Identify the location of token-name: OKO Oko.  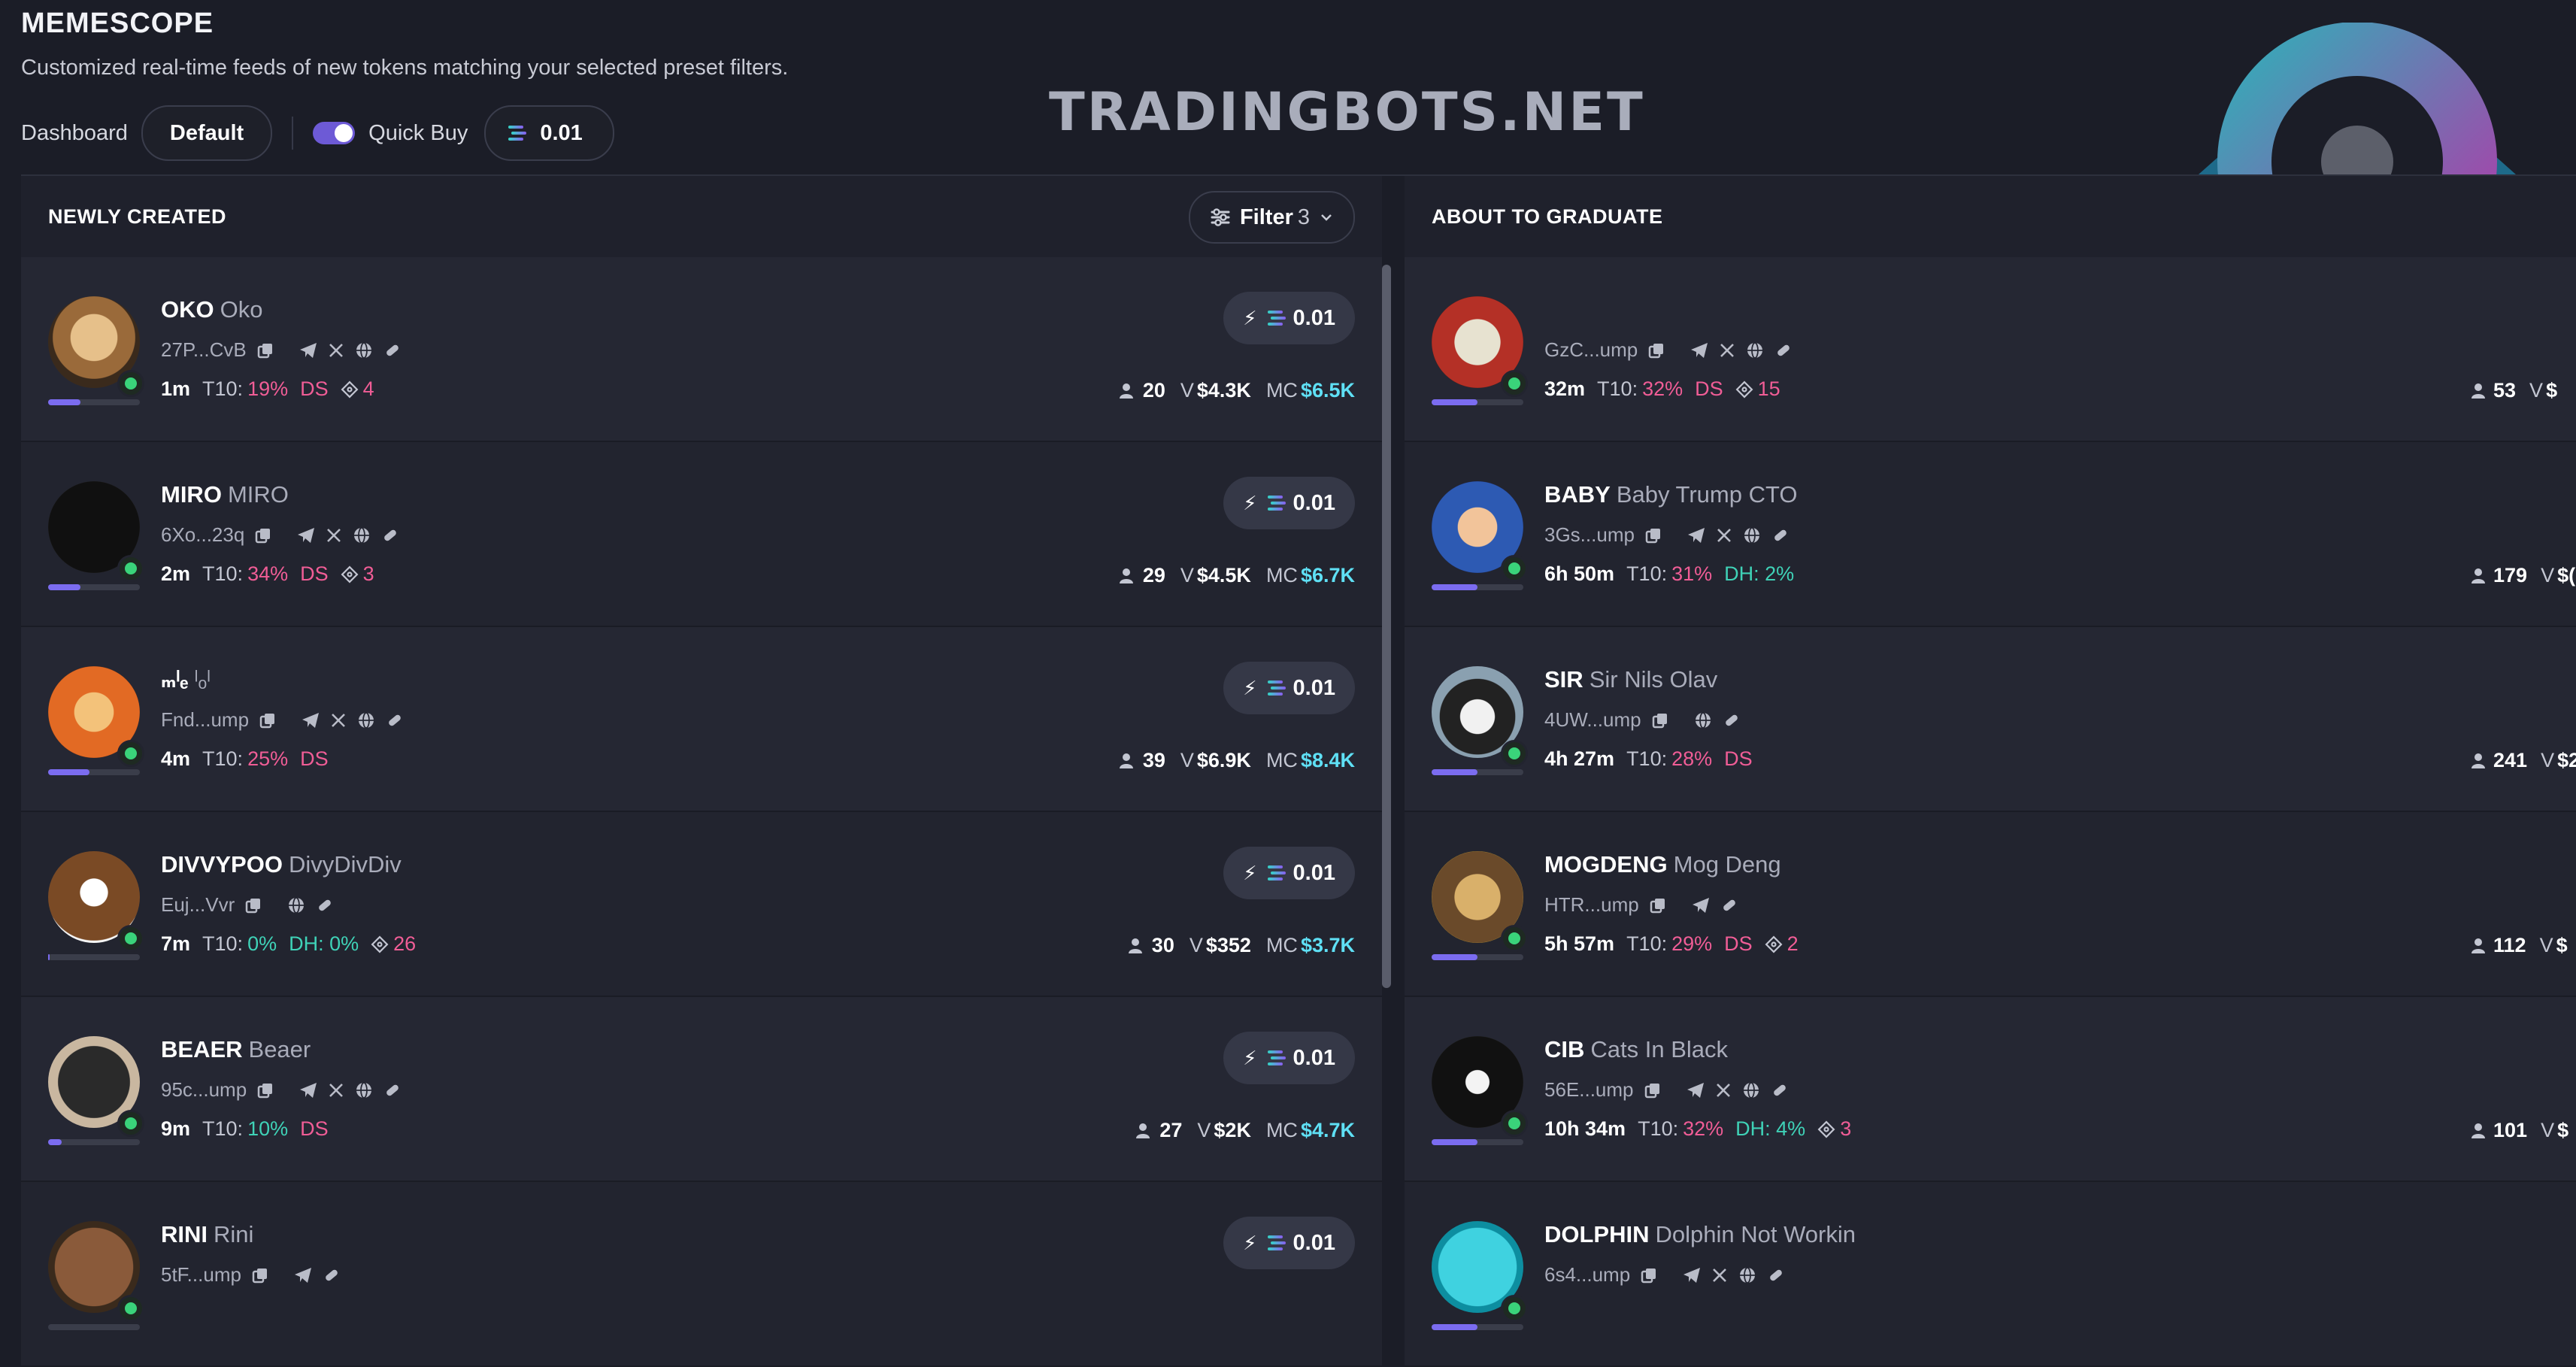
(211, 309).